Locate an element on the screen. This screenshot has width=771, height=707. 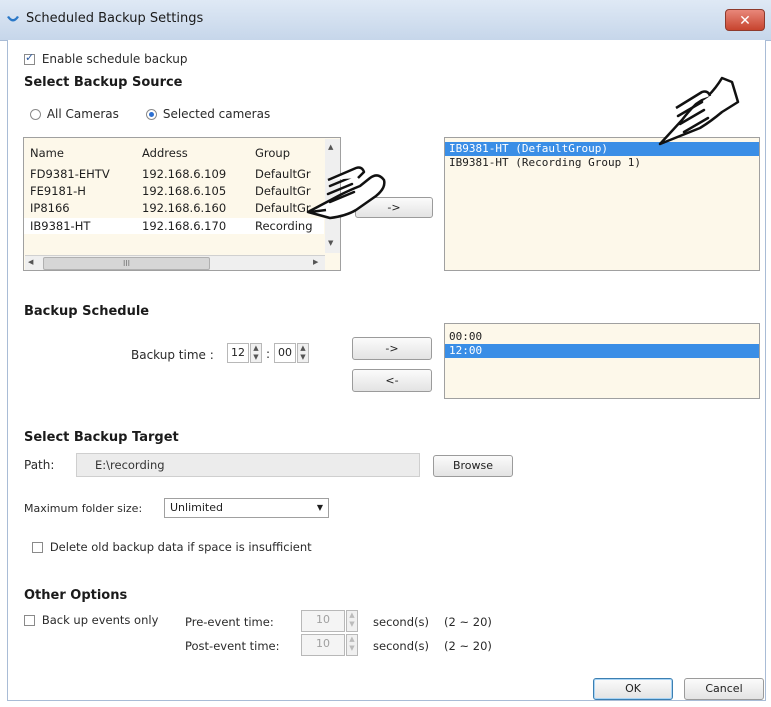
cell-address: 192.168.6.105 is located at coordinates (184, 191).